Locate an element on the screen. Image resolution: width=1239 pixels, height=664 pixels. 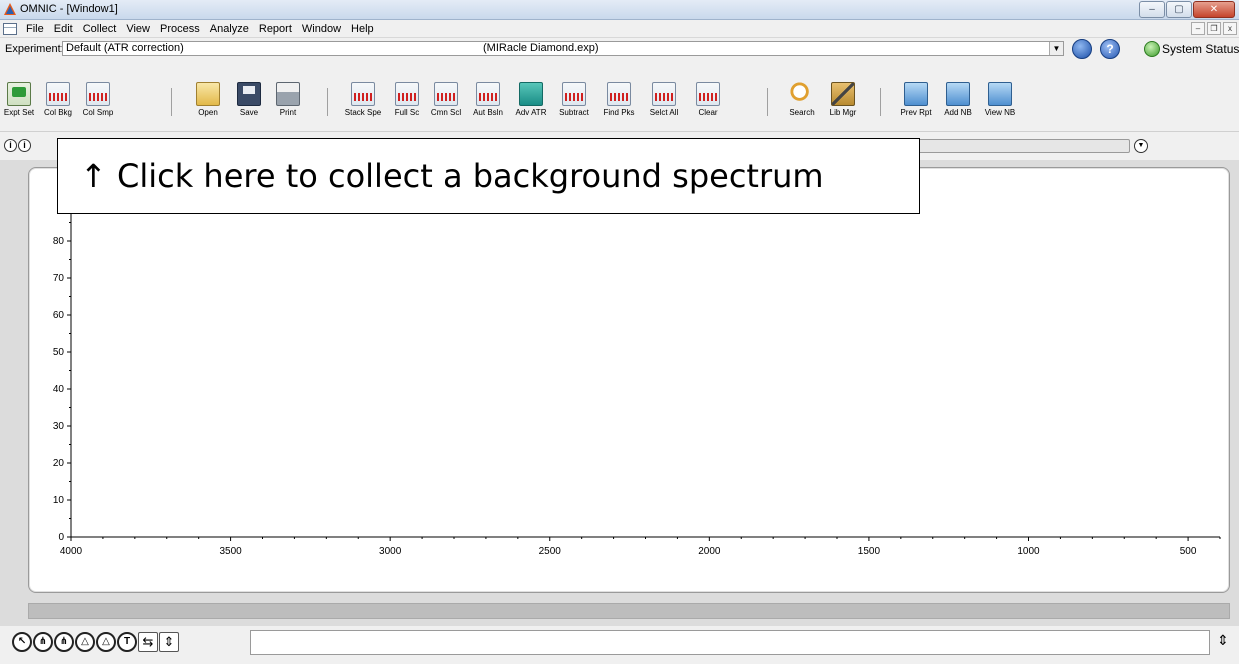
y-tick-label: 20 is located at coordinates (59, 463).